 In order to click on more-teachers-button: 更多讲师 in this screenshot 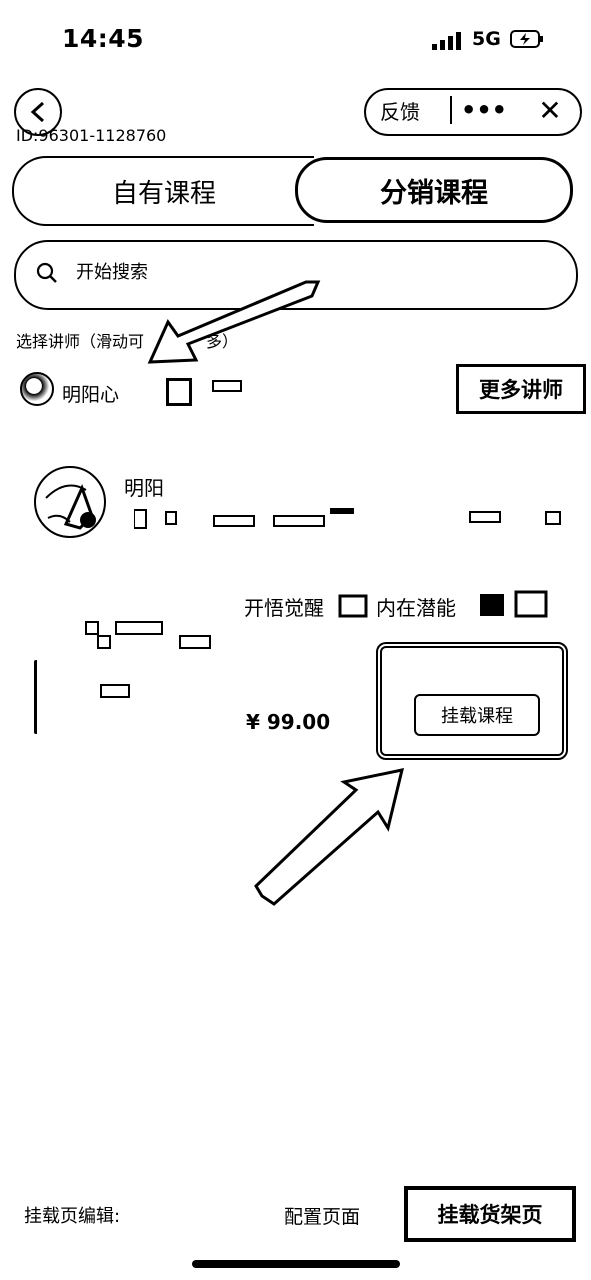, I will do `click(521, 389)`.